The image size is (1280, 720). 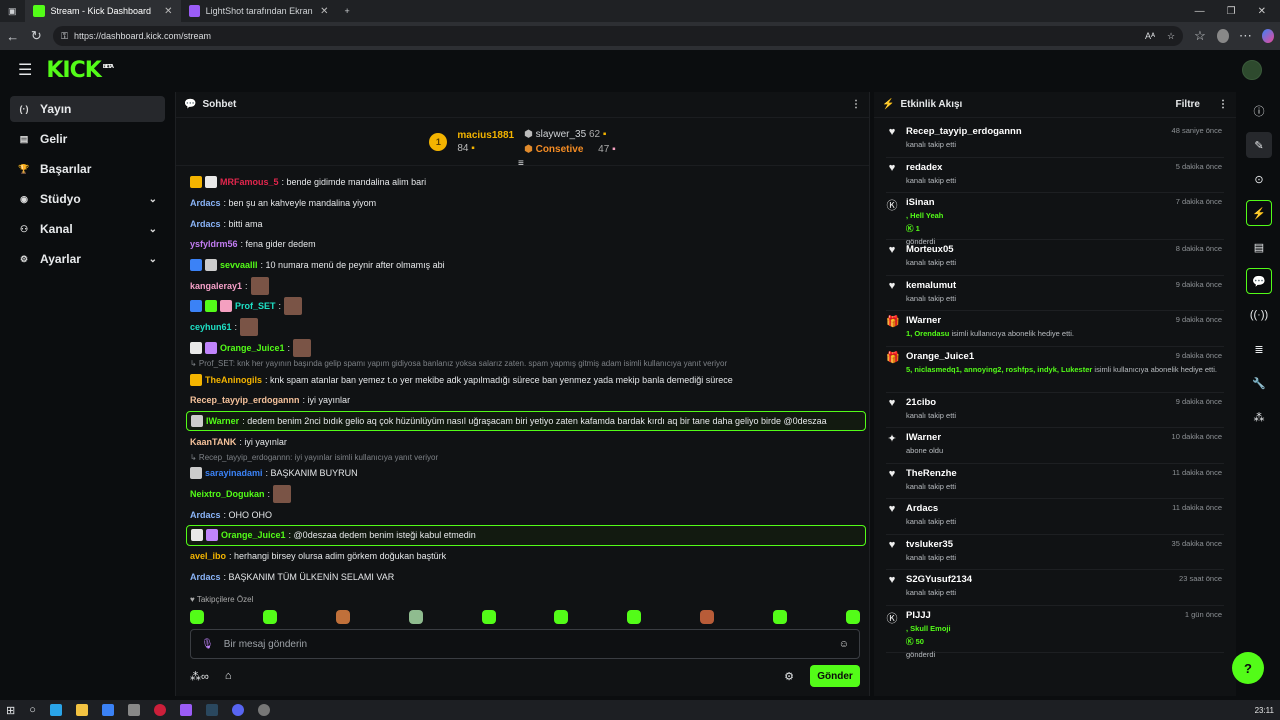 What do you see at coordinates (526, 473) in the screenshot?
I see `chat-message: sarayinadami: BAŞKANIM BUYRUN` at bounding box center [526, 473].